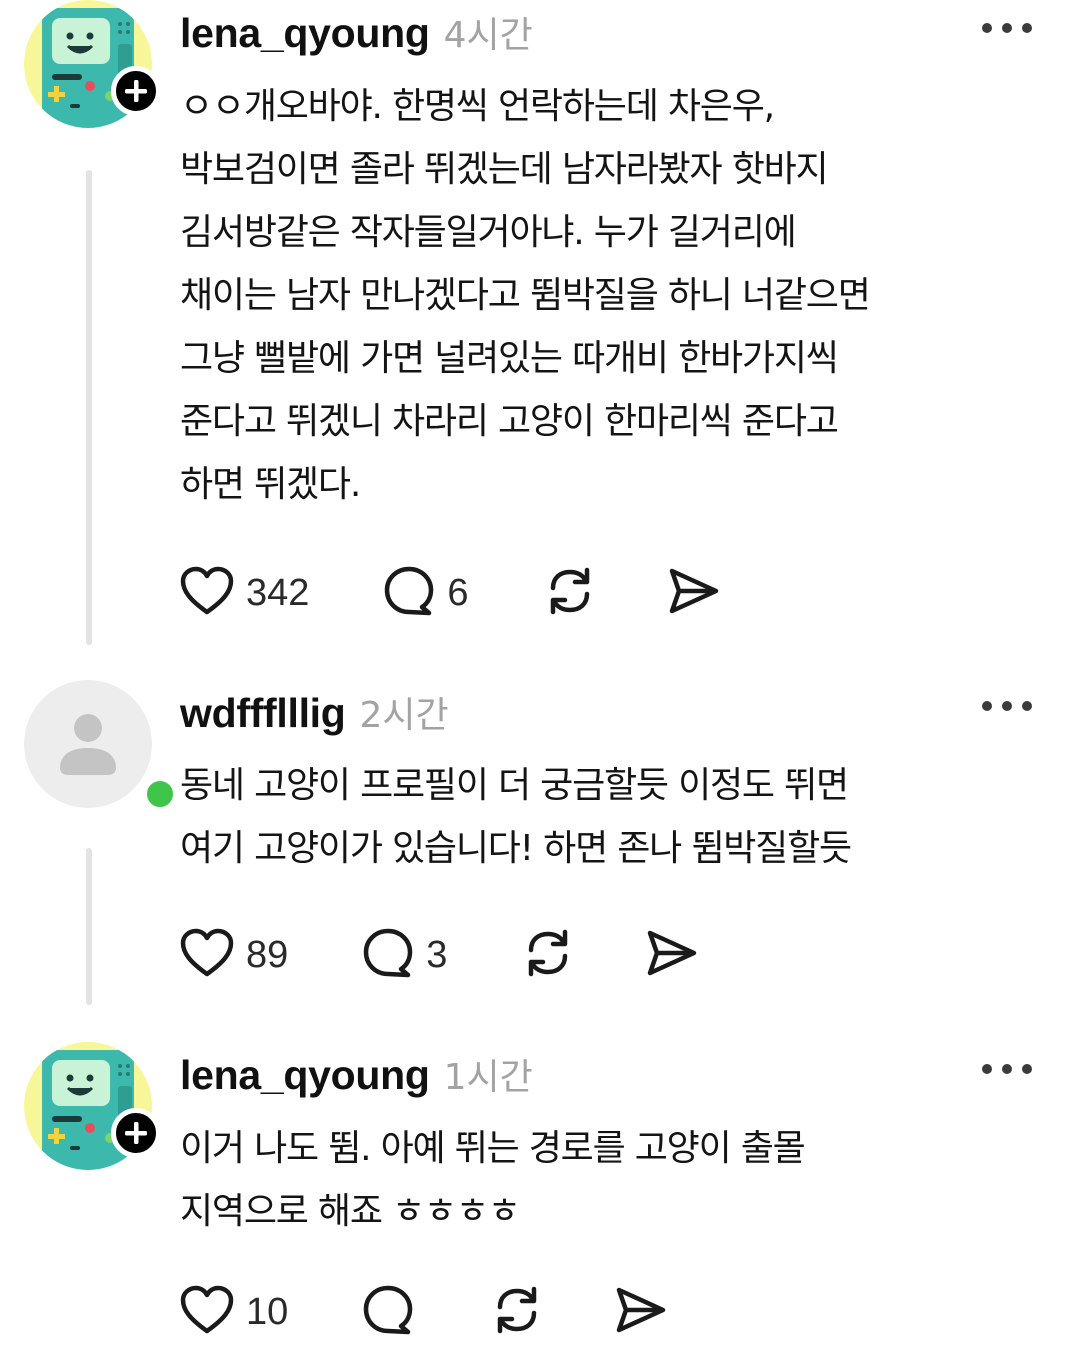  I want to click on like-count: 342, so click(278, 592).